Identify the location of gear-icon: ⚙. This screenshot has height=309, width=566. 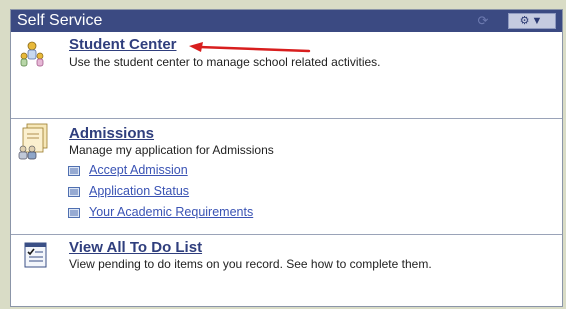
(525, 21).